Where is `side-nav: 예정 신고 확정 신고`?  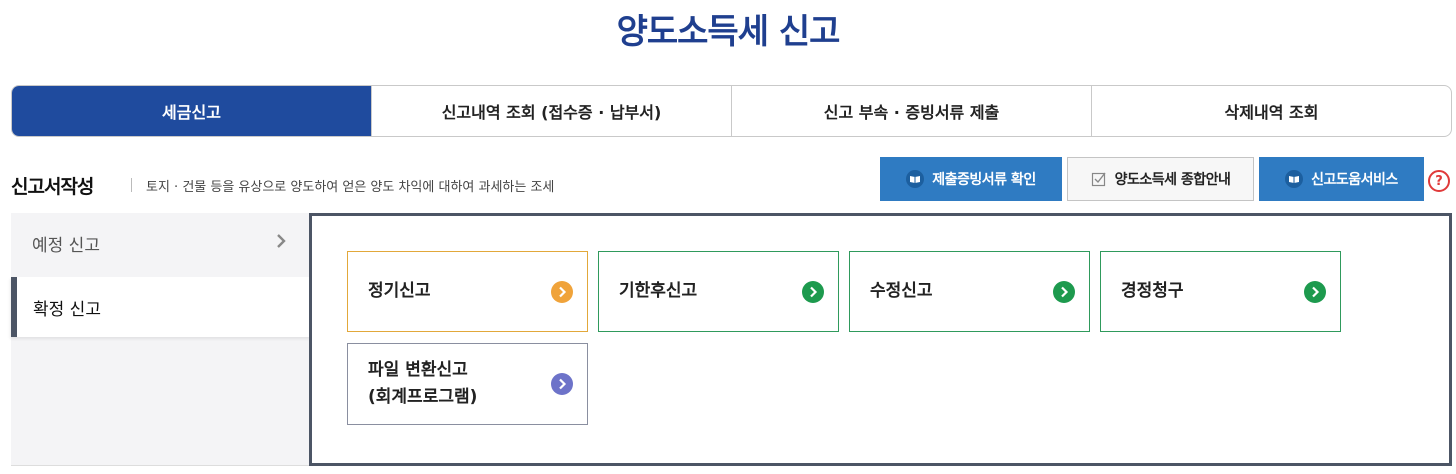 side-nav: 예정 신고 확정 신고 is located at coordinates (161, 339).